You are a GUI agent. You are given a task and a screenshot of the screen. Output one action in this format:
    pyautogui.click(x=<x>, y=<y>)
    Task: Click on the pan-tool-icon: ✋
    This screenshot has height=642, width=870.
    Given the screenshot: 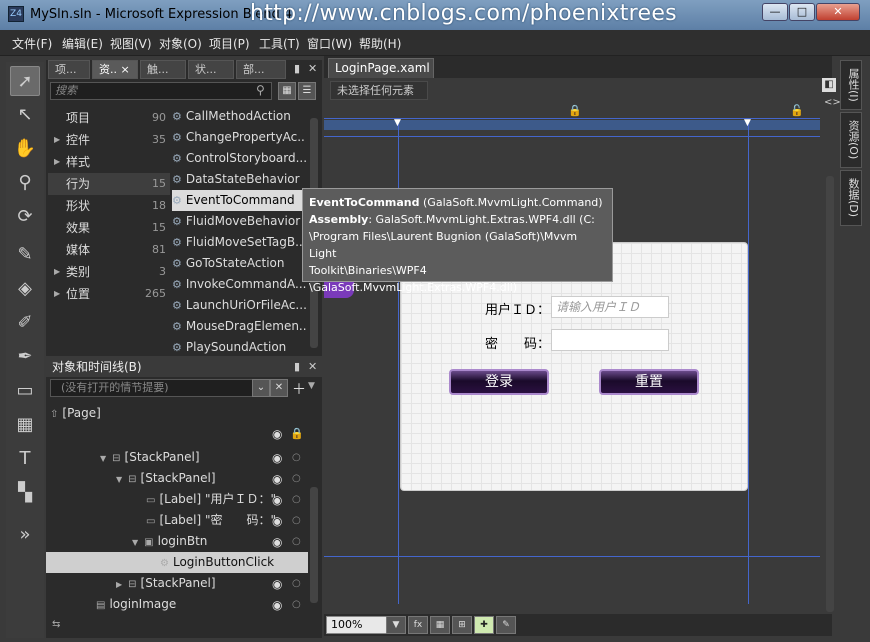 What is the action you would take?
    pyautogui.click(x=25, y=149)
    